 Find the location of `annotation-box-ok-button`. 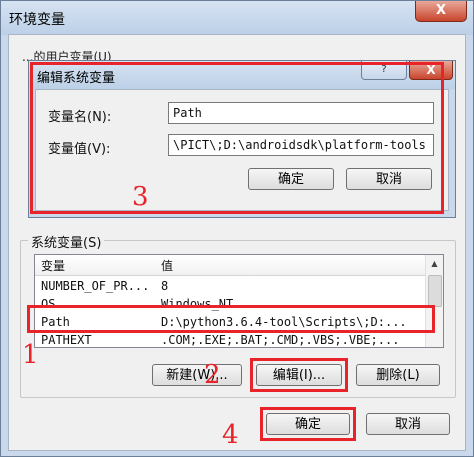

annotation-box-ok-button is located at coordinates (308, 424).